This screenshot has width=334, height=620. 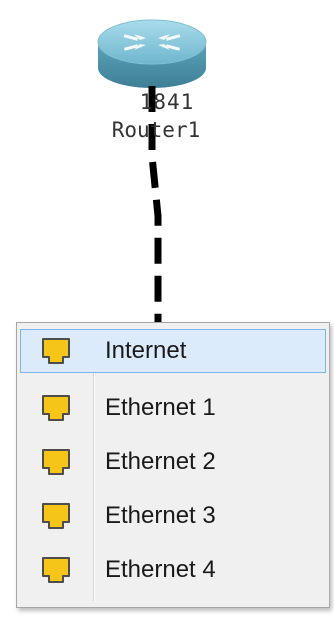 I want to click on menu-item-label: Ethernet 2, so click(x=160, y=461).